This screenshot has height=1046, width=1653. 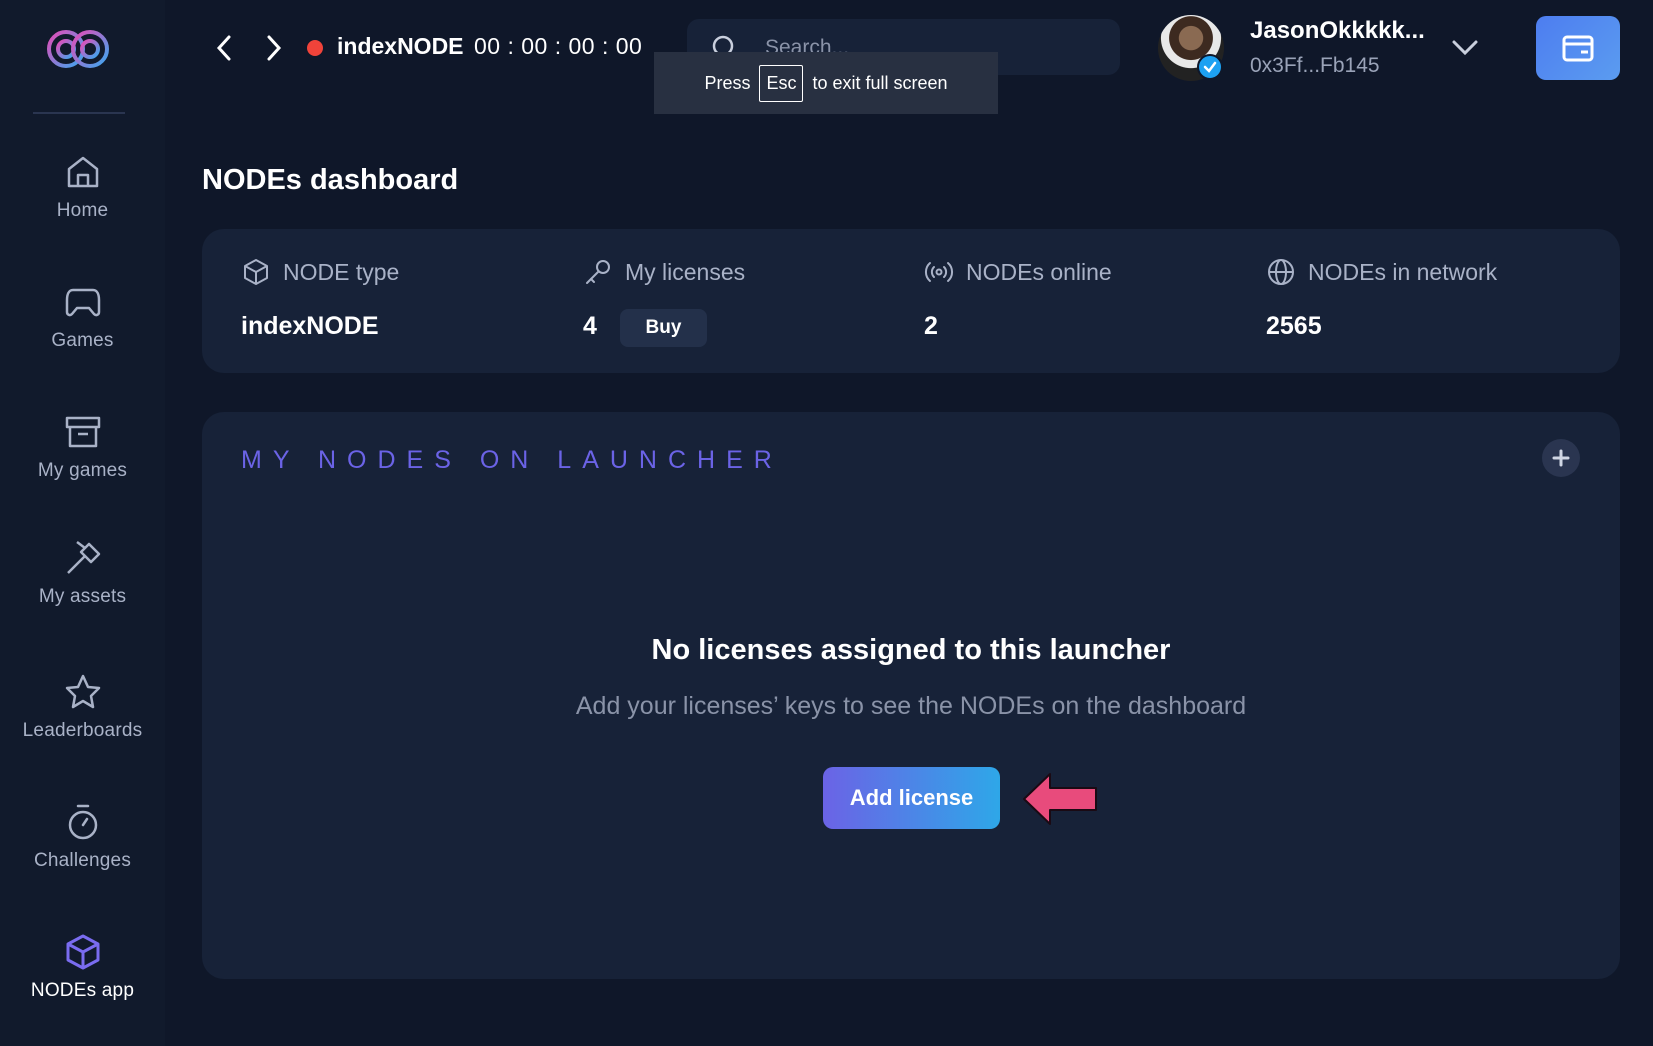 I want to click on app-logo-icon, so click(x=79, y=49).